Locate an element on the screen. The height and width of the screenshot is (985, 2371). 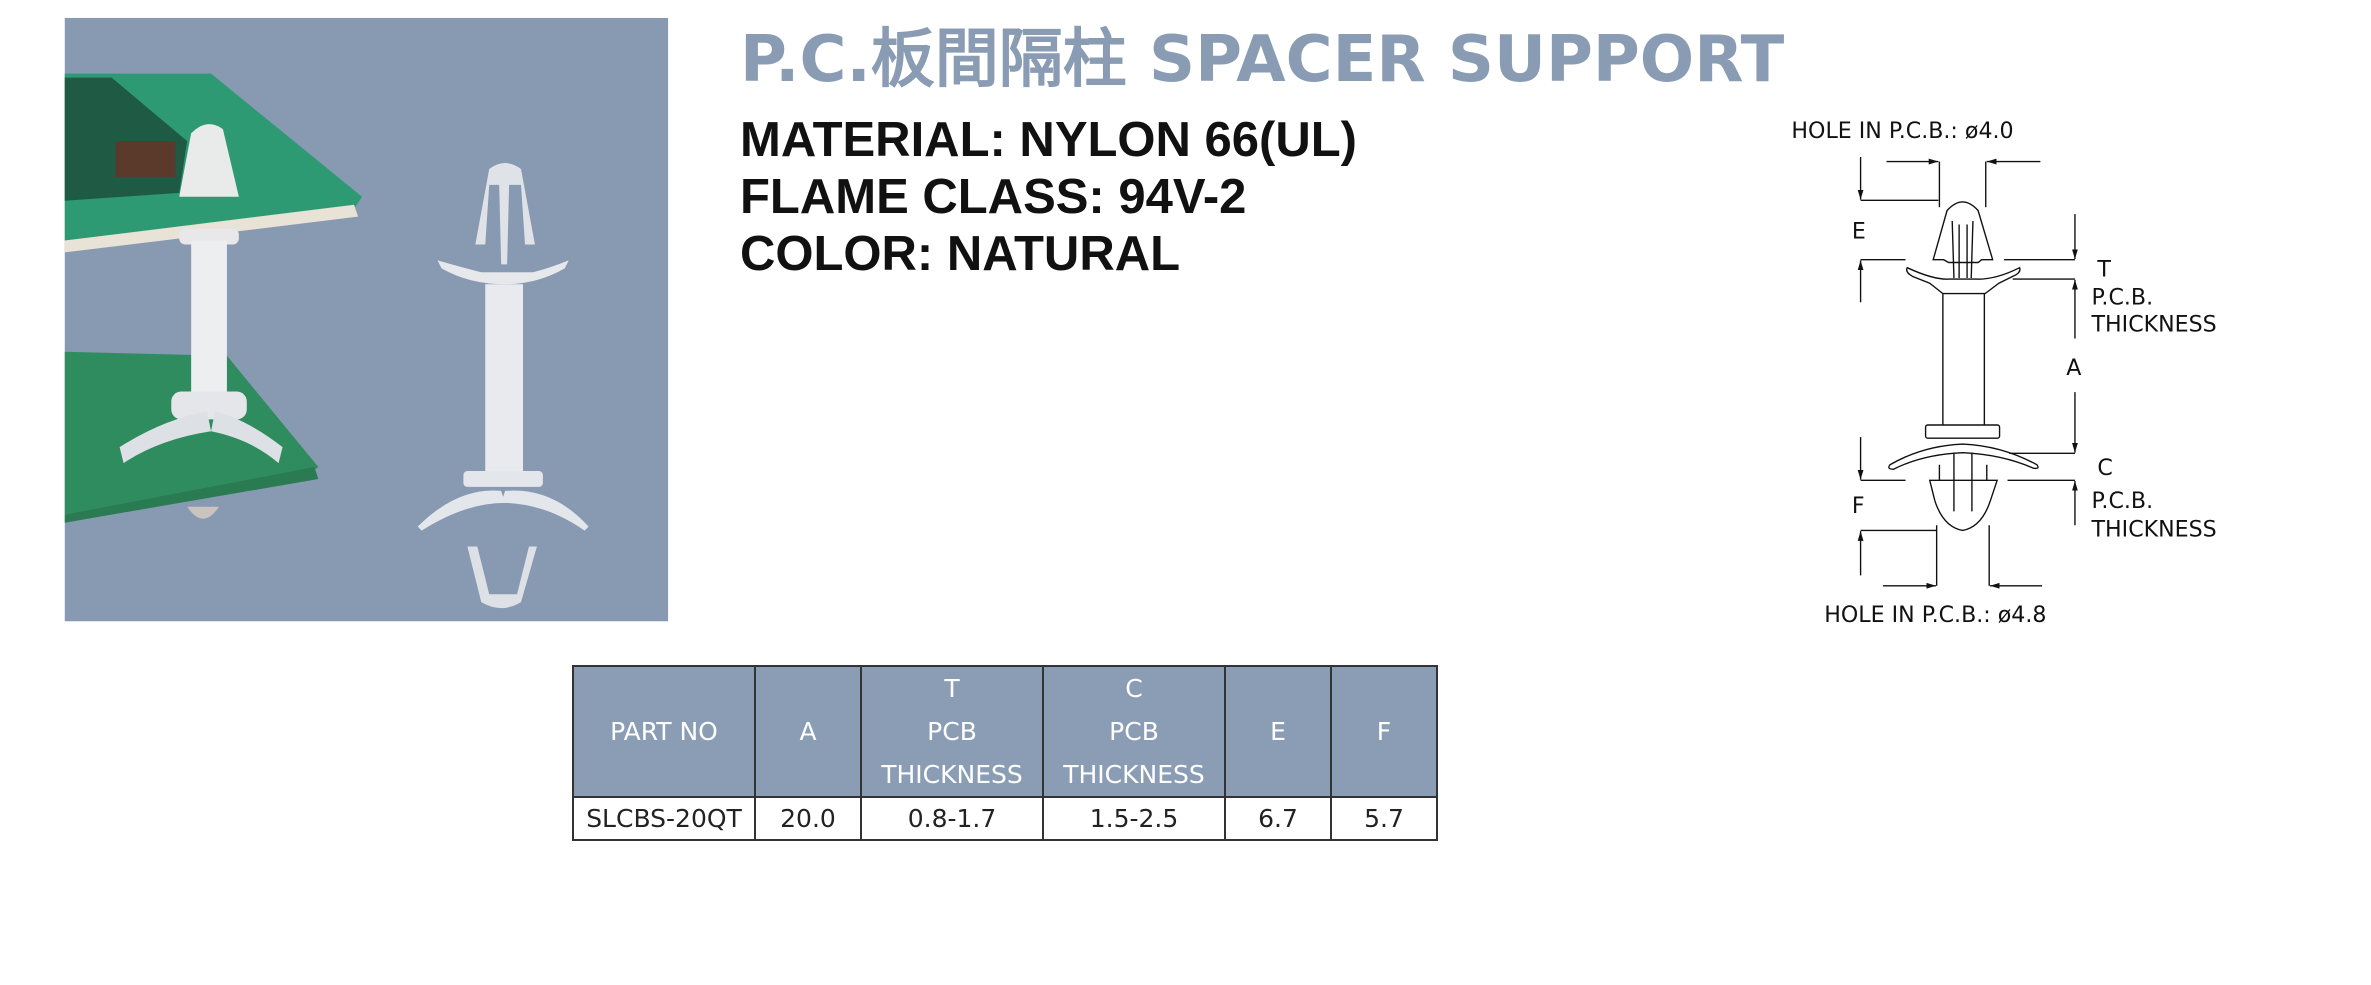
header-label: C is located at coordinates (1134, 688).